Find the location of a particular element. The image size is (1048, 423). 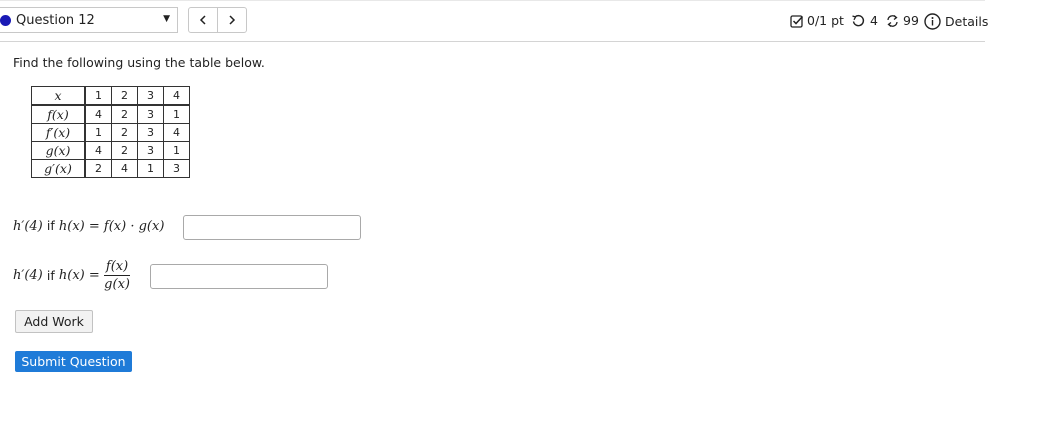

retries-indicator: 4 is located at coordinates (864, 20).